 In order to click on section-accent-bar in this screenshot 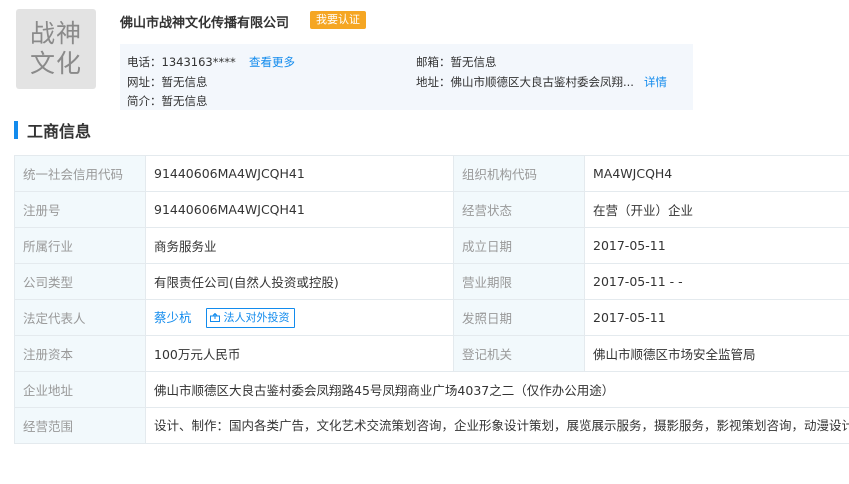, I will do `click(16, 130)`.